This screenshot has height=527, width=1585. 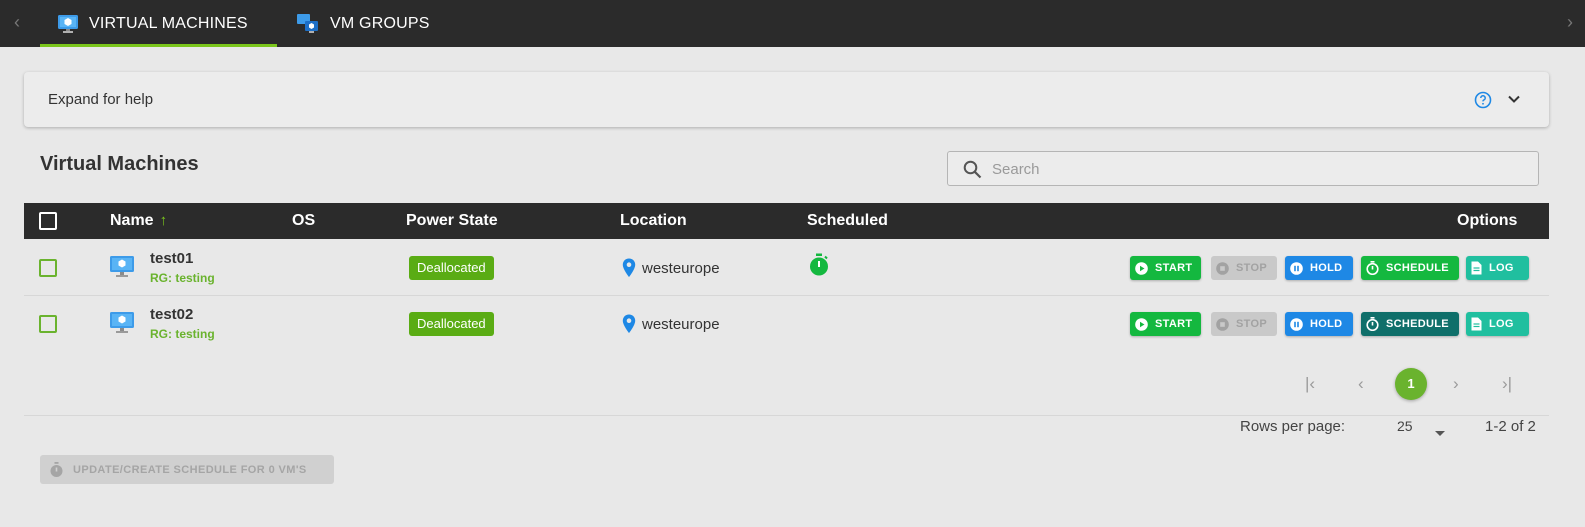 What do you see at coordinates (168, 23) in the screenshot?
I see `tab-label: VIRTUAL MACHINES` at bounding box center [168, 23].